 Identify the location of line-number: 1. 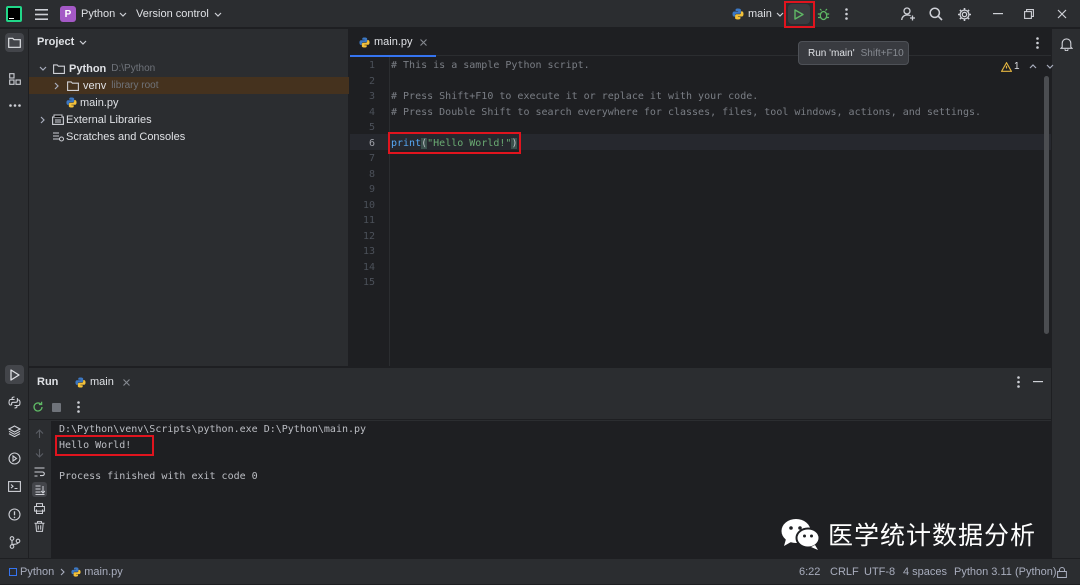
(371, 65).